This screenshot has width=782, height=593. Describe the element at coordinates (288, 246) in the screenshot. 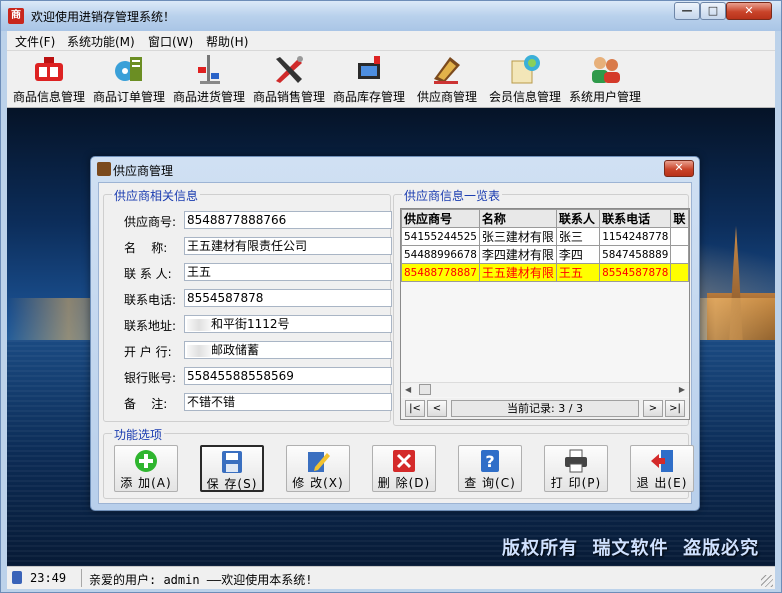

I see `name-input: 王五建材有限责任公司` at that location.